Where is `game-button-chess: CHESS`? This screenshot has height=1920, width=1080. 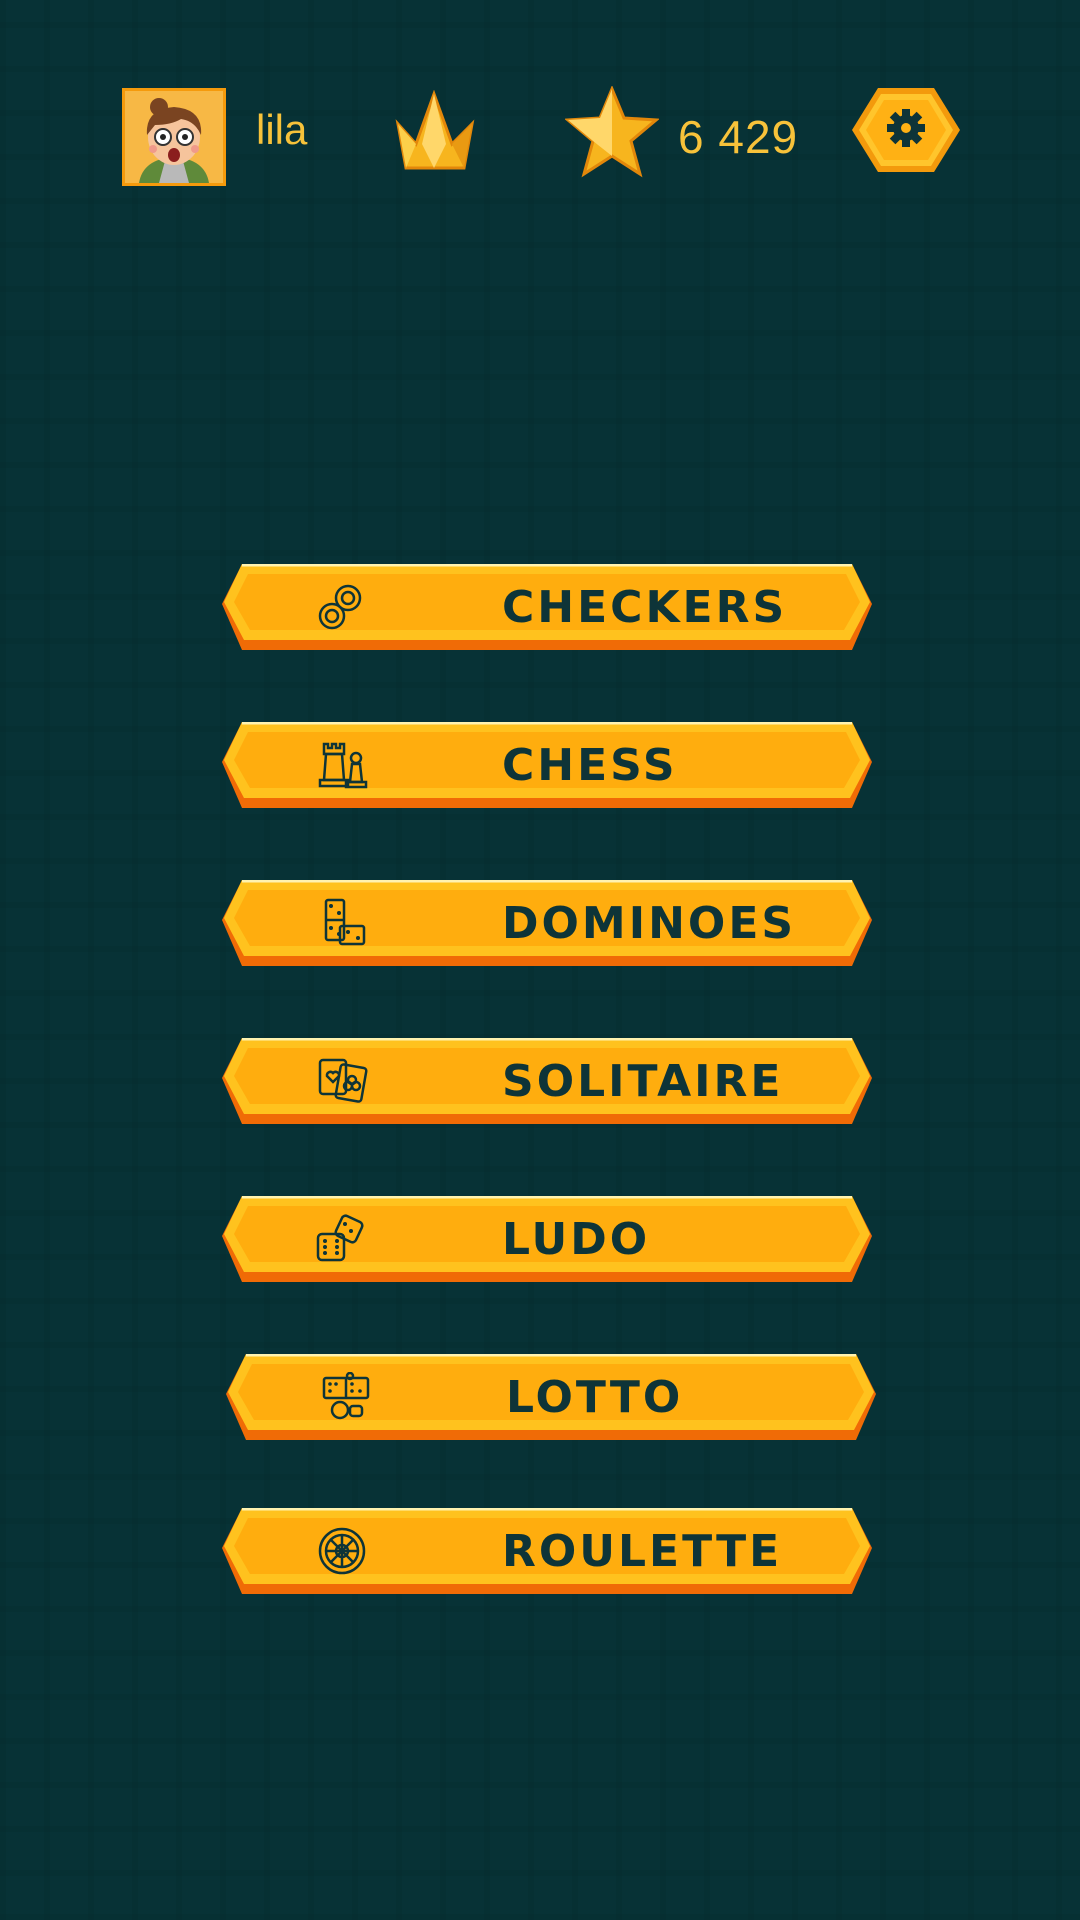 game-button-chess: CHESS is located at coordinates (547, 765).